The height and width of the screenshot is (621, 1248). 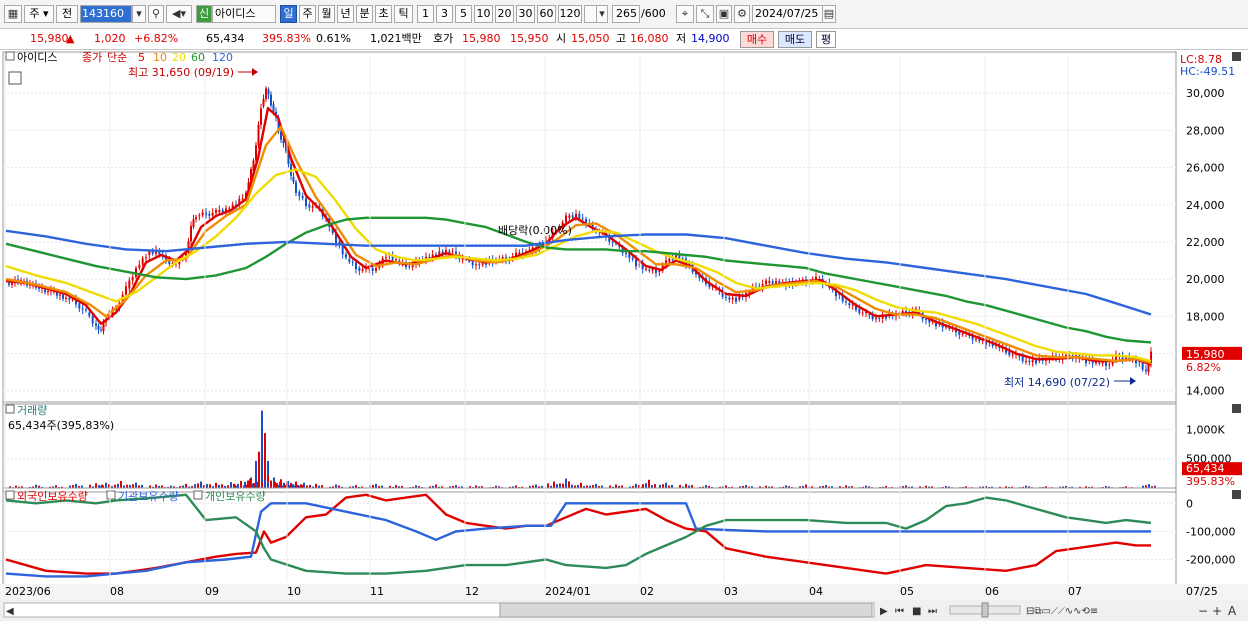 What do you see at coordinates (525, 14) in the screenshot?
I see `interval-30: 30` at bounding box center [525, 14].